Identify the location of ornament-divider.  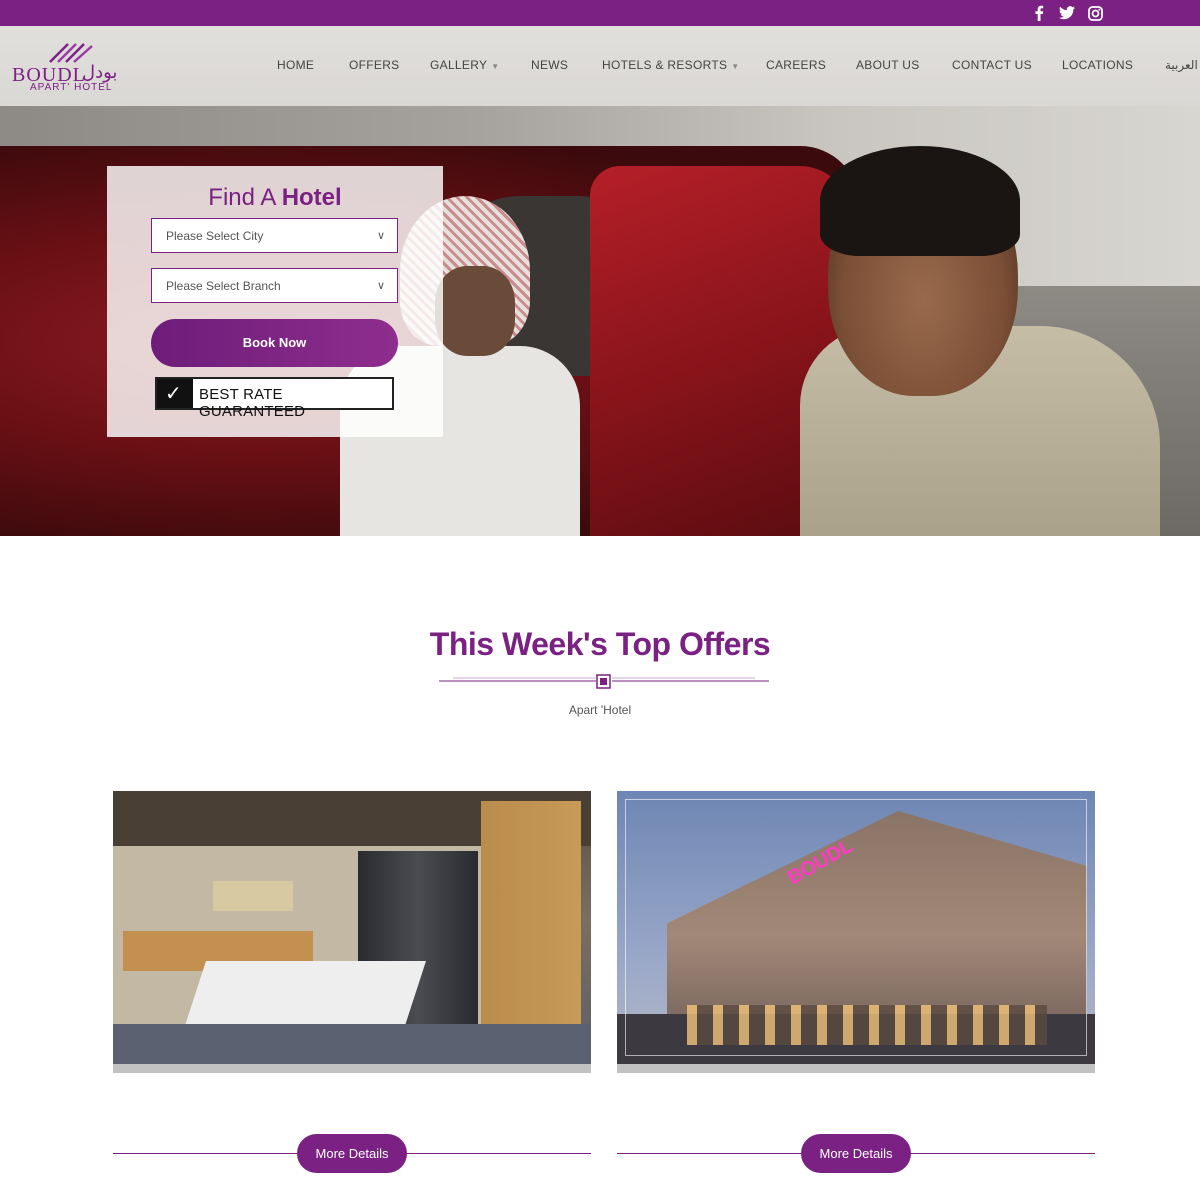
(604, 681).